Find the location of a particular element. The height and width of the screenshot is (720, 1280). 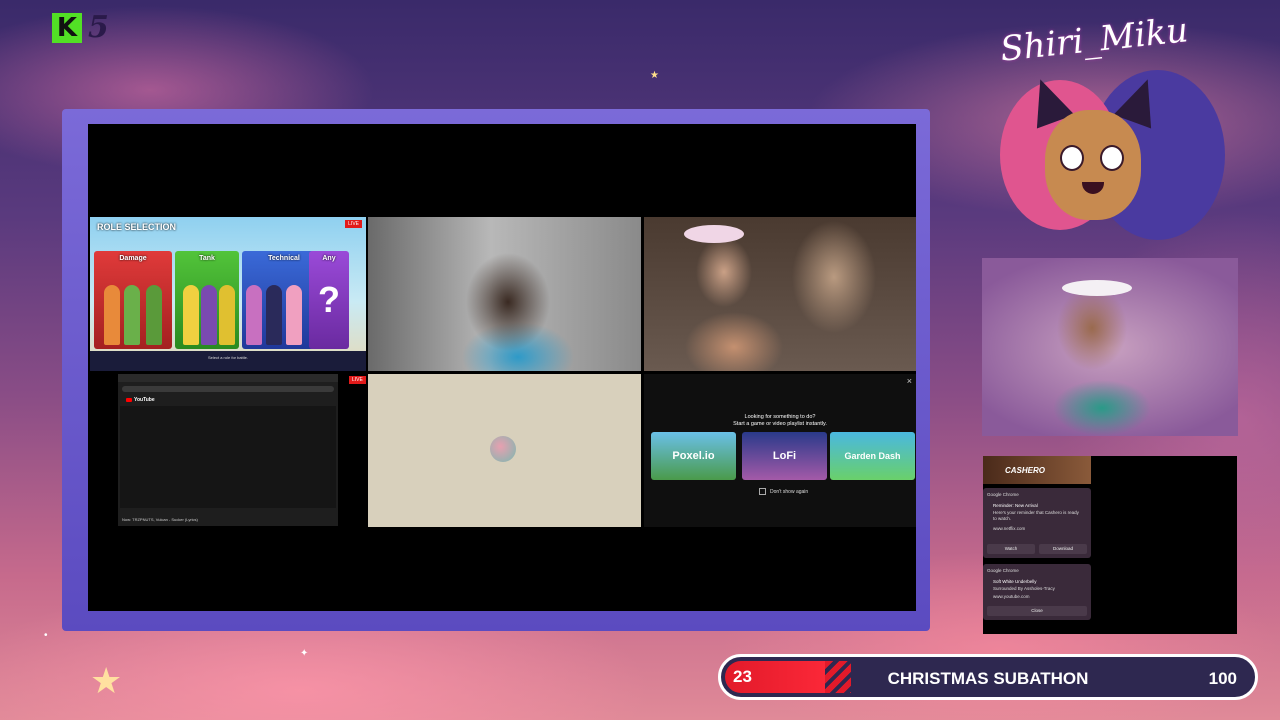

role-selection-footer: Select a role for battle. is located at coordinates (228, 361).